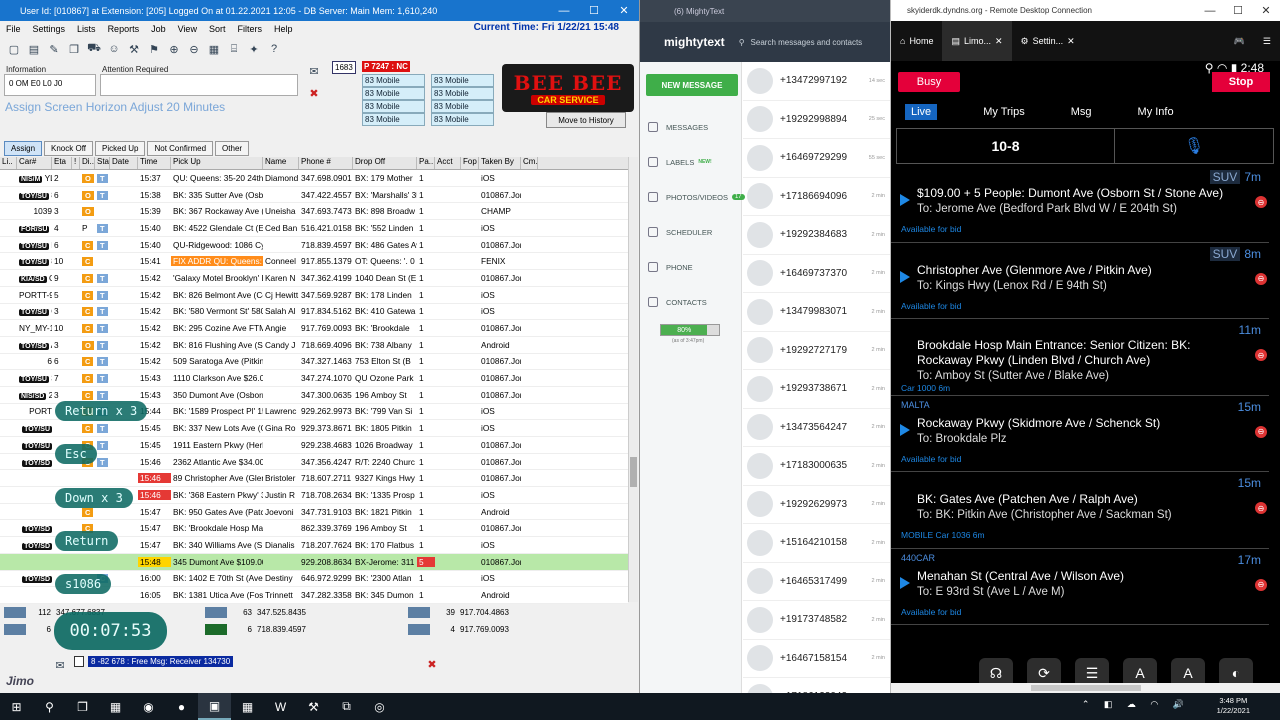 This screenshot has width=1280, height=720. I want to click on flag-icon: ⚑, so click(154, 49).